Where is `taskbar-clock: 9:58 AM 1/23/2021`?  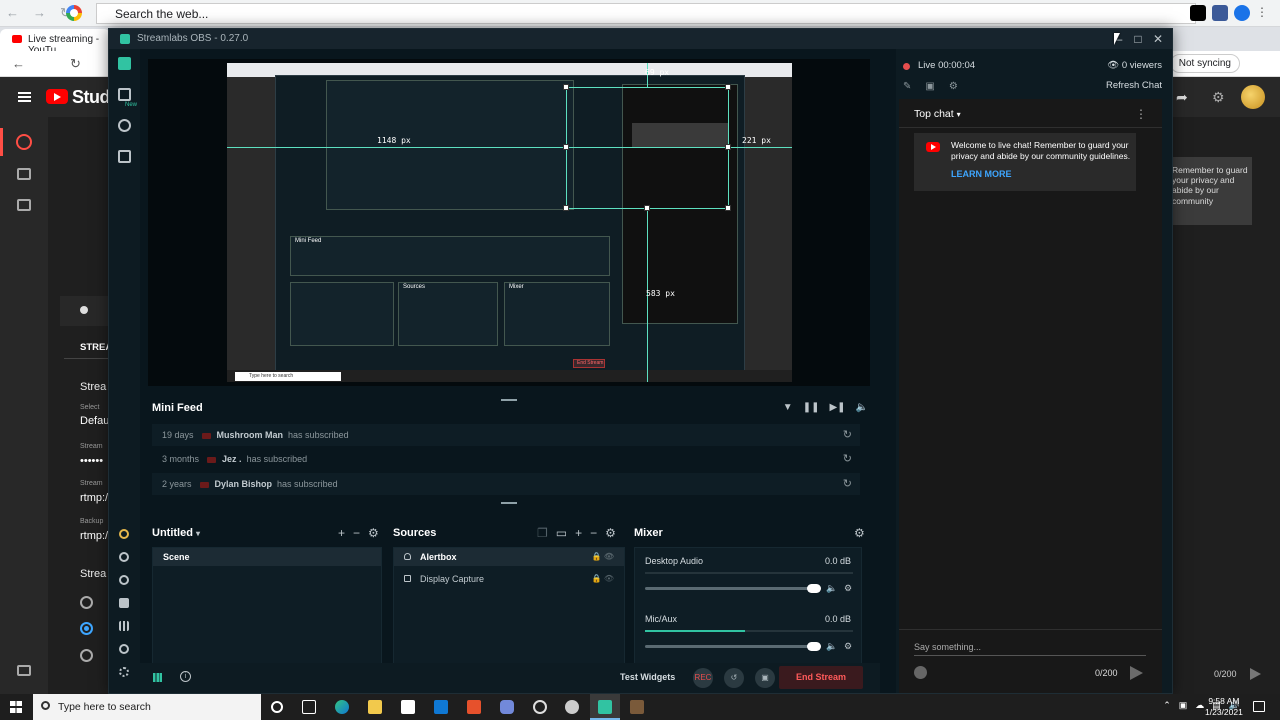
taskbar-clock: 9:58 AM 1/23/2021 is located at coordinates (1224, 707).